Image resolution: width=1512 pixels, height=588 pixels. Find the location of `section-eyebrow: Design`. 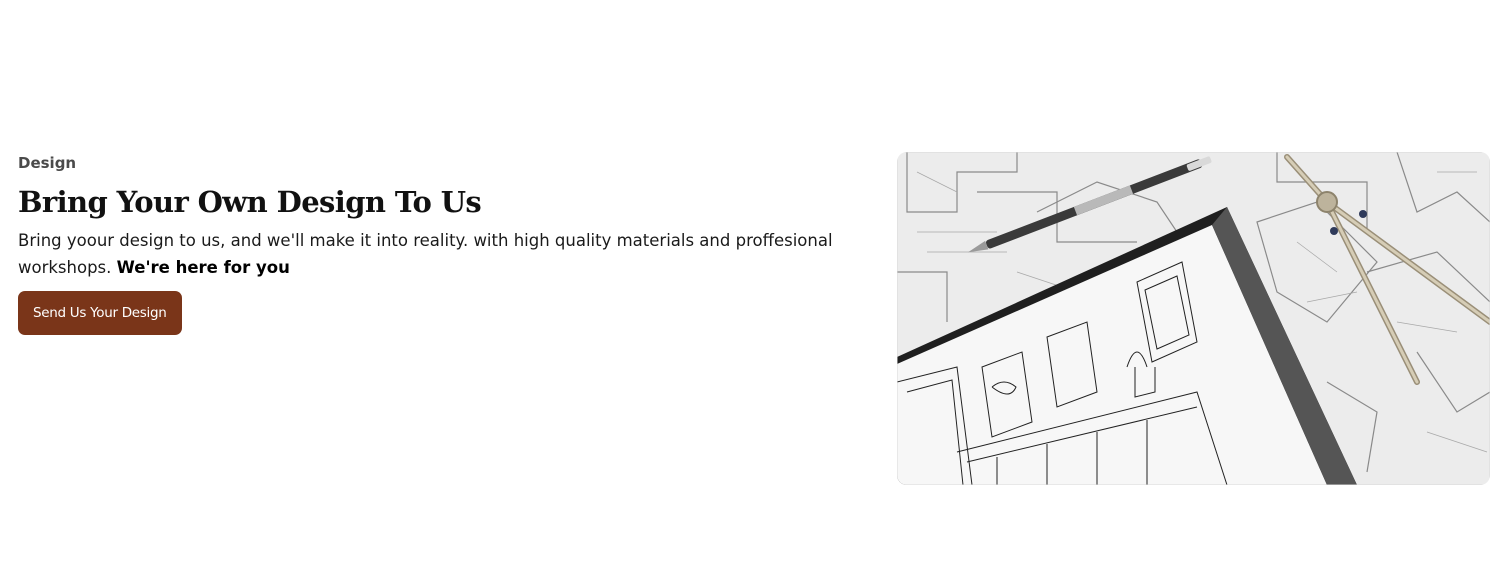

section-eyebrow: Design is located at coordinates (47, 163).